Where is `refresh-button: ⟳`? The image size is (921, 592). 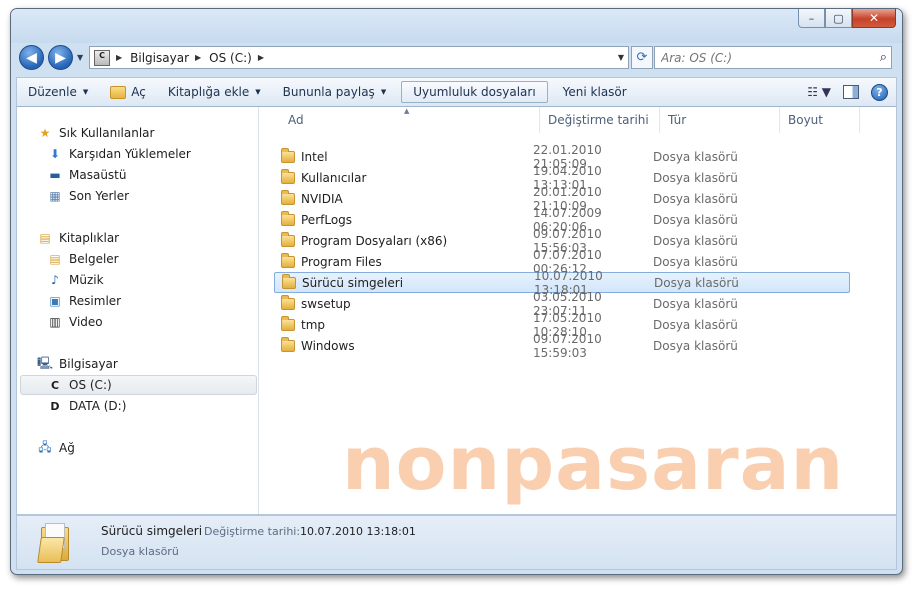
refresh-button: ⟳ is located at coordinates (642, 57).